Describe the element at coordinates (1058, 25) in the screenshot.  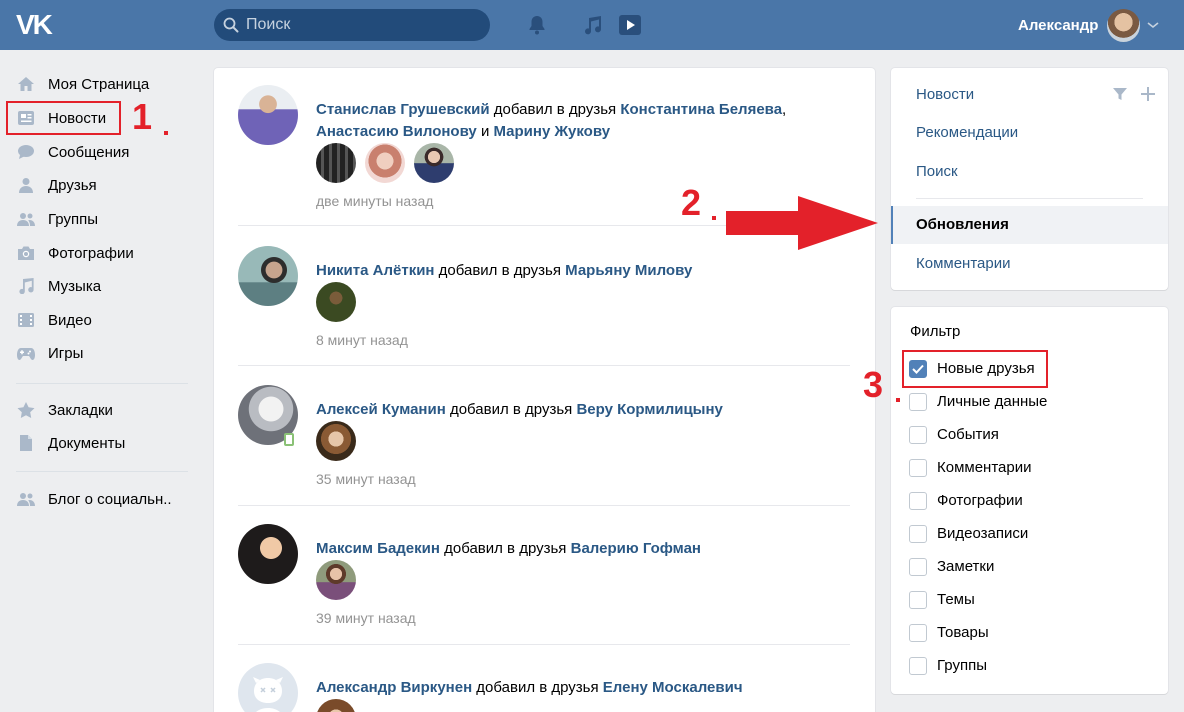
I see `user-name: Александр` at that location.